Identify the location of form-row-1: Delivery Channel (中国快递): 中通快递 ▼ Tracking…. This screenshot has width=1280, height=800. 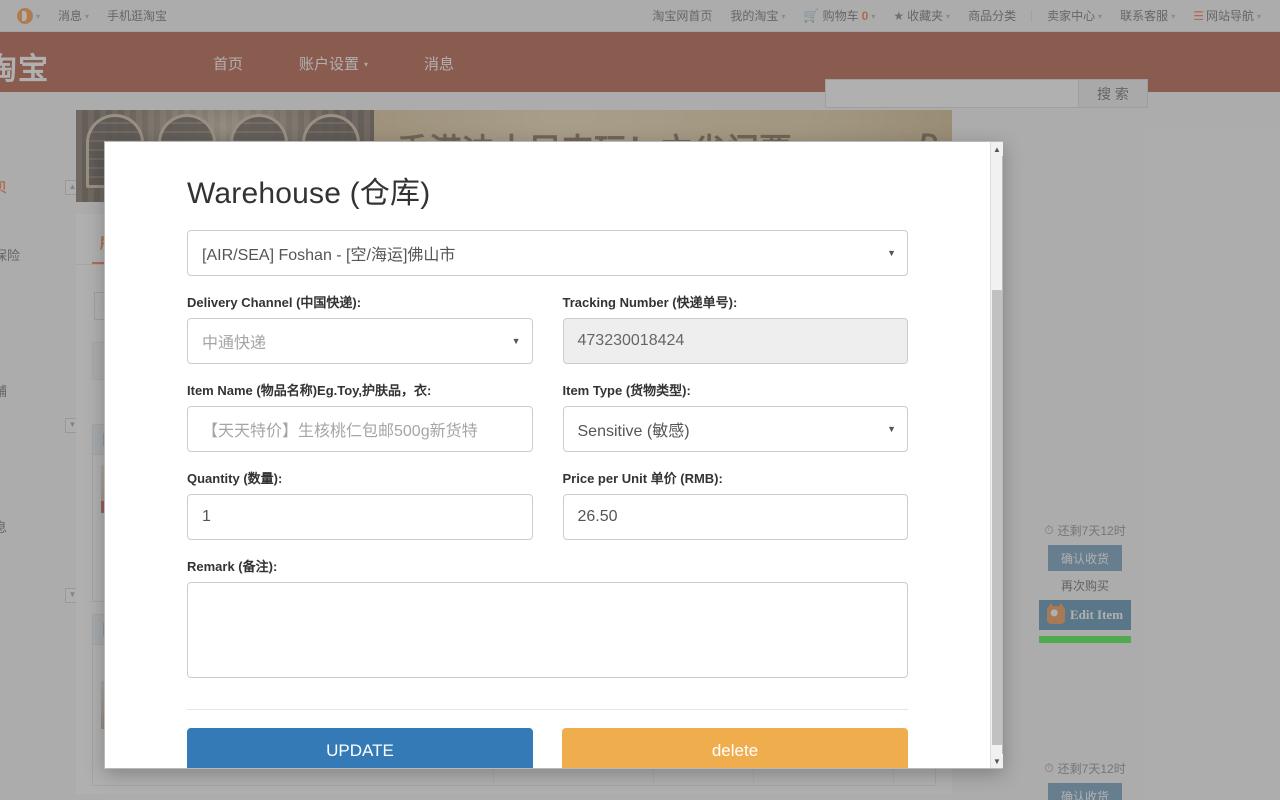
(547, 336).